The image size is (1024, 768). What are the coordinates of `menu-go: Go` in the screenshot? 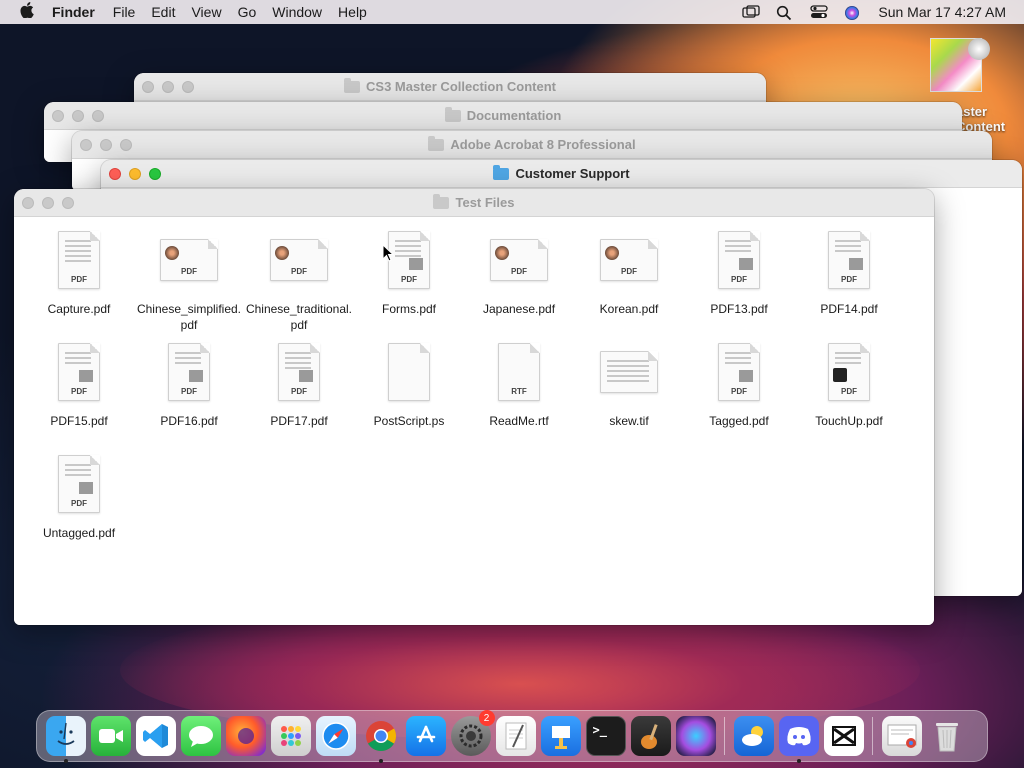 It's located at (247, 12).